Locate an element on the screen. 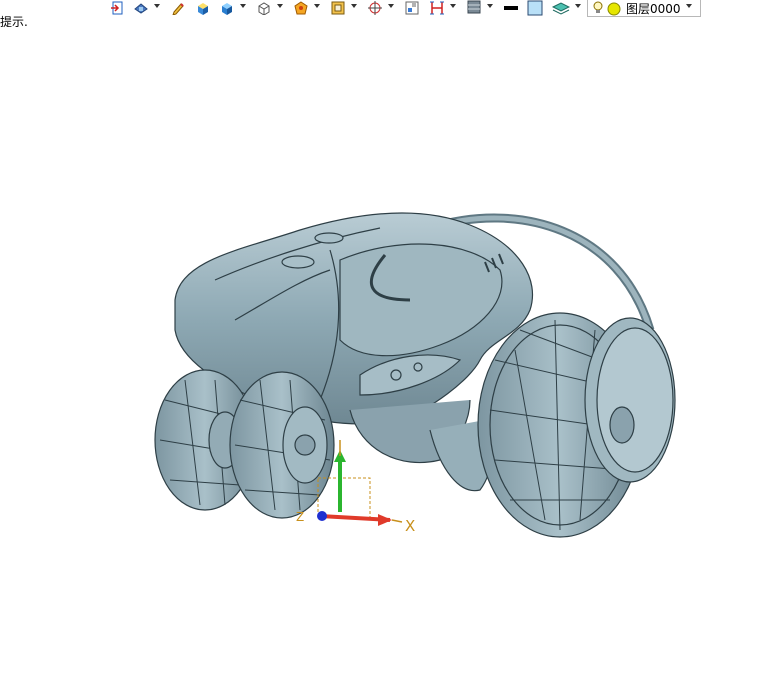 The image size is (762, 684). snap-dropdown-icon is located at coordinates (391, 6).